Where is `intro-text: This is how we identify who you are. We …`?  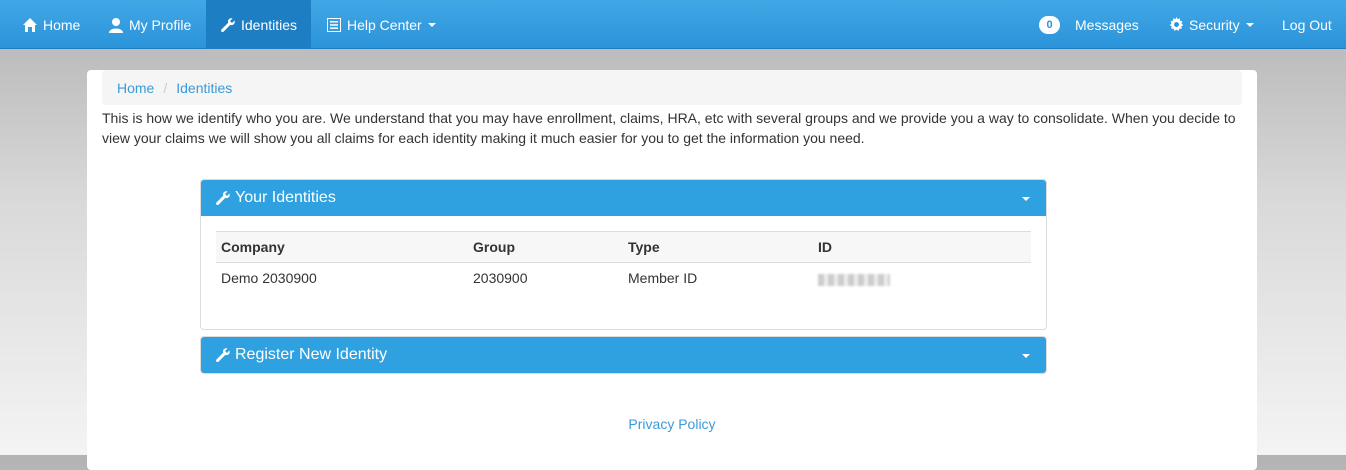 intro-text: This is how we identify who you are. We … is located at coordinates (669, 128).